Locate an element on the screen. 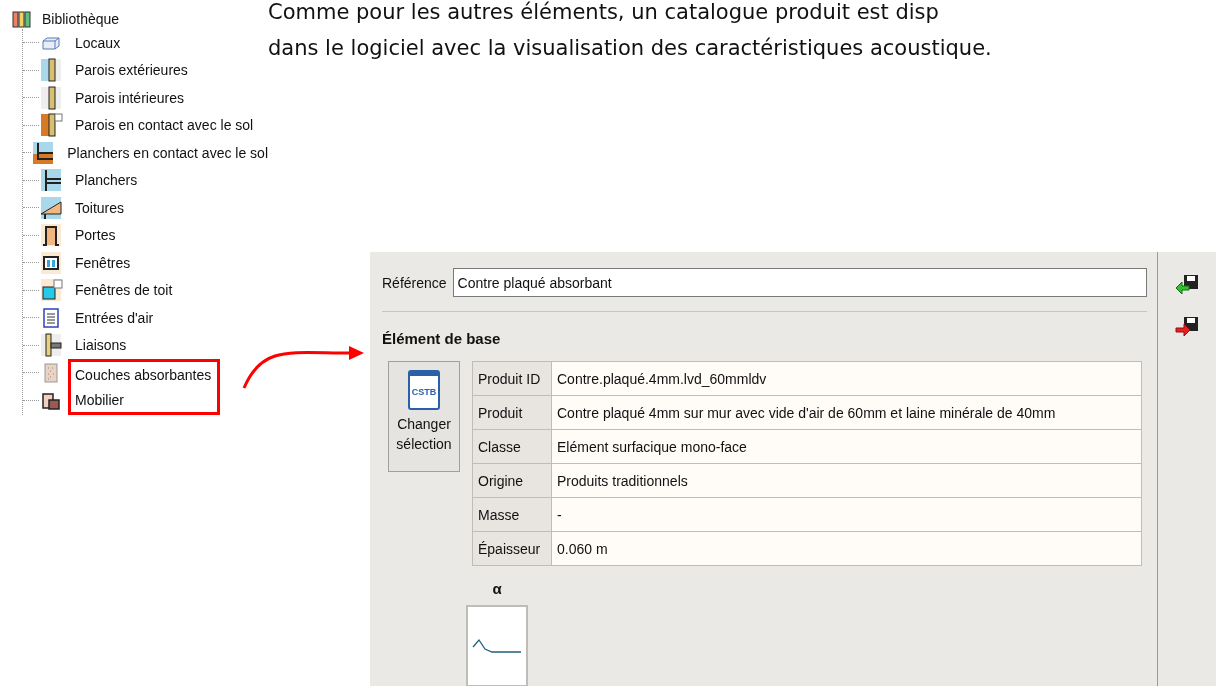 The height and width of the screenshot is (686, 1216). property-value: Produits traditionnels is located at coordinates (846, 480).